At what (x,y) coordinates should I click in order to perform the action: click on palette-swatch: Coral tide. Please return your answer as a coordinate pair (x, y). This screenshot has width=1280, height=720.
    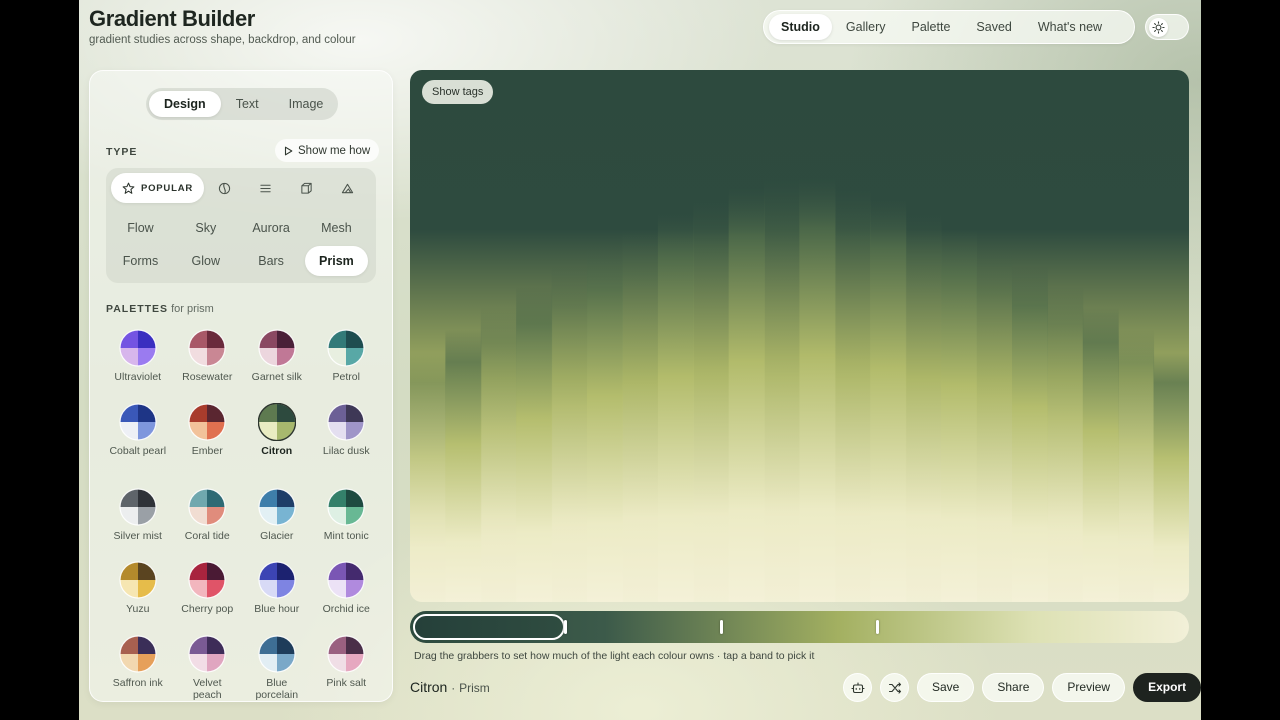
    Looking at the image, I should click on (208, 524).